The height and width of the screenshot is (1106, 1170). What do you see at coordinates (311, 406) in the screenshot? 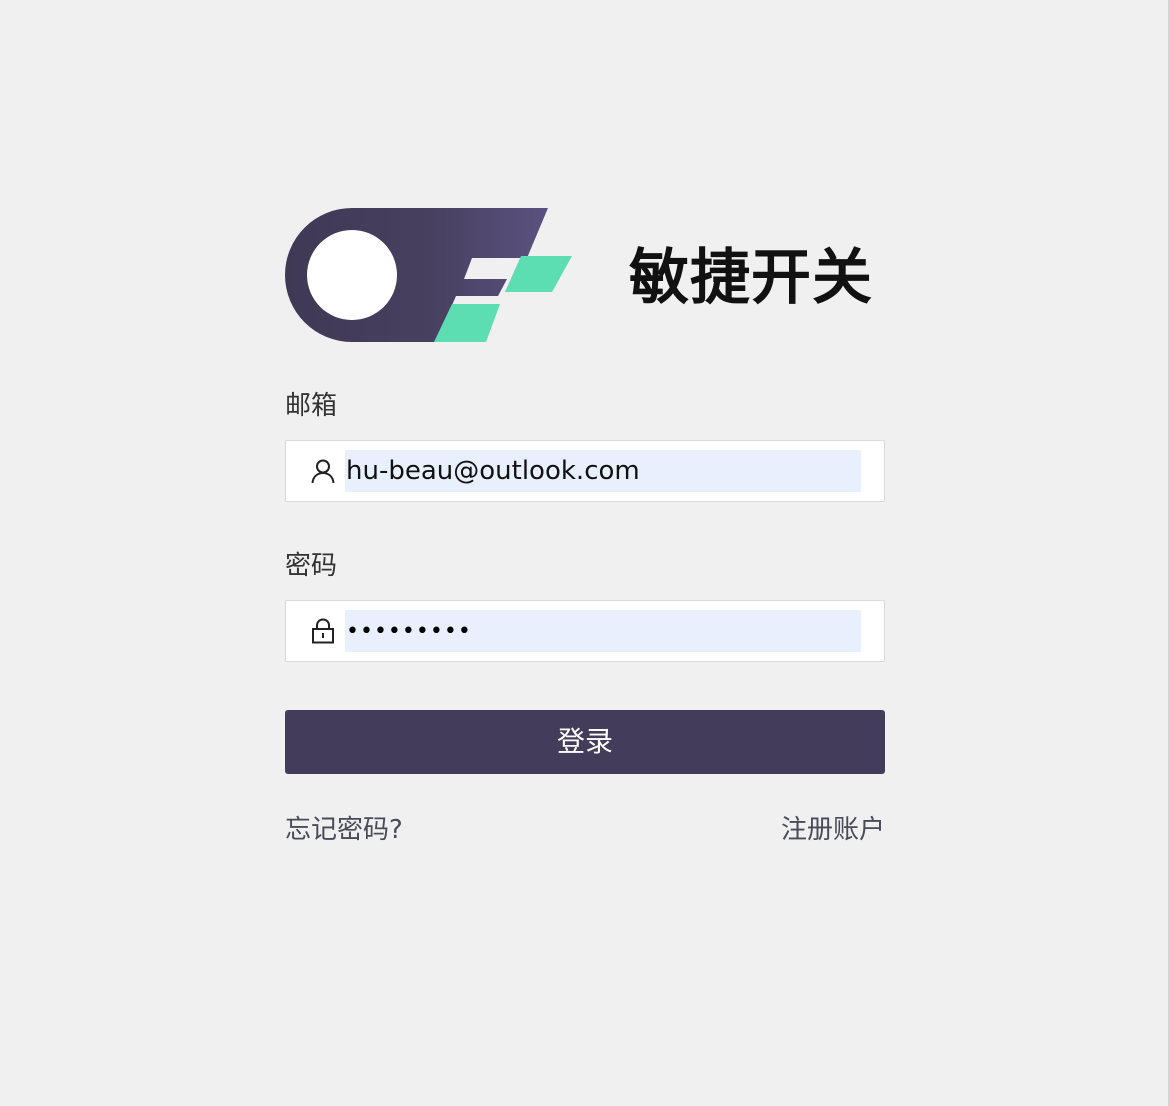
I see `email-label: 邮箱` at bounding box center [311, 406].